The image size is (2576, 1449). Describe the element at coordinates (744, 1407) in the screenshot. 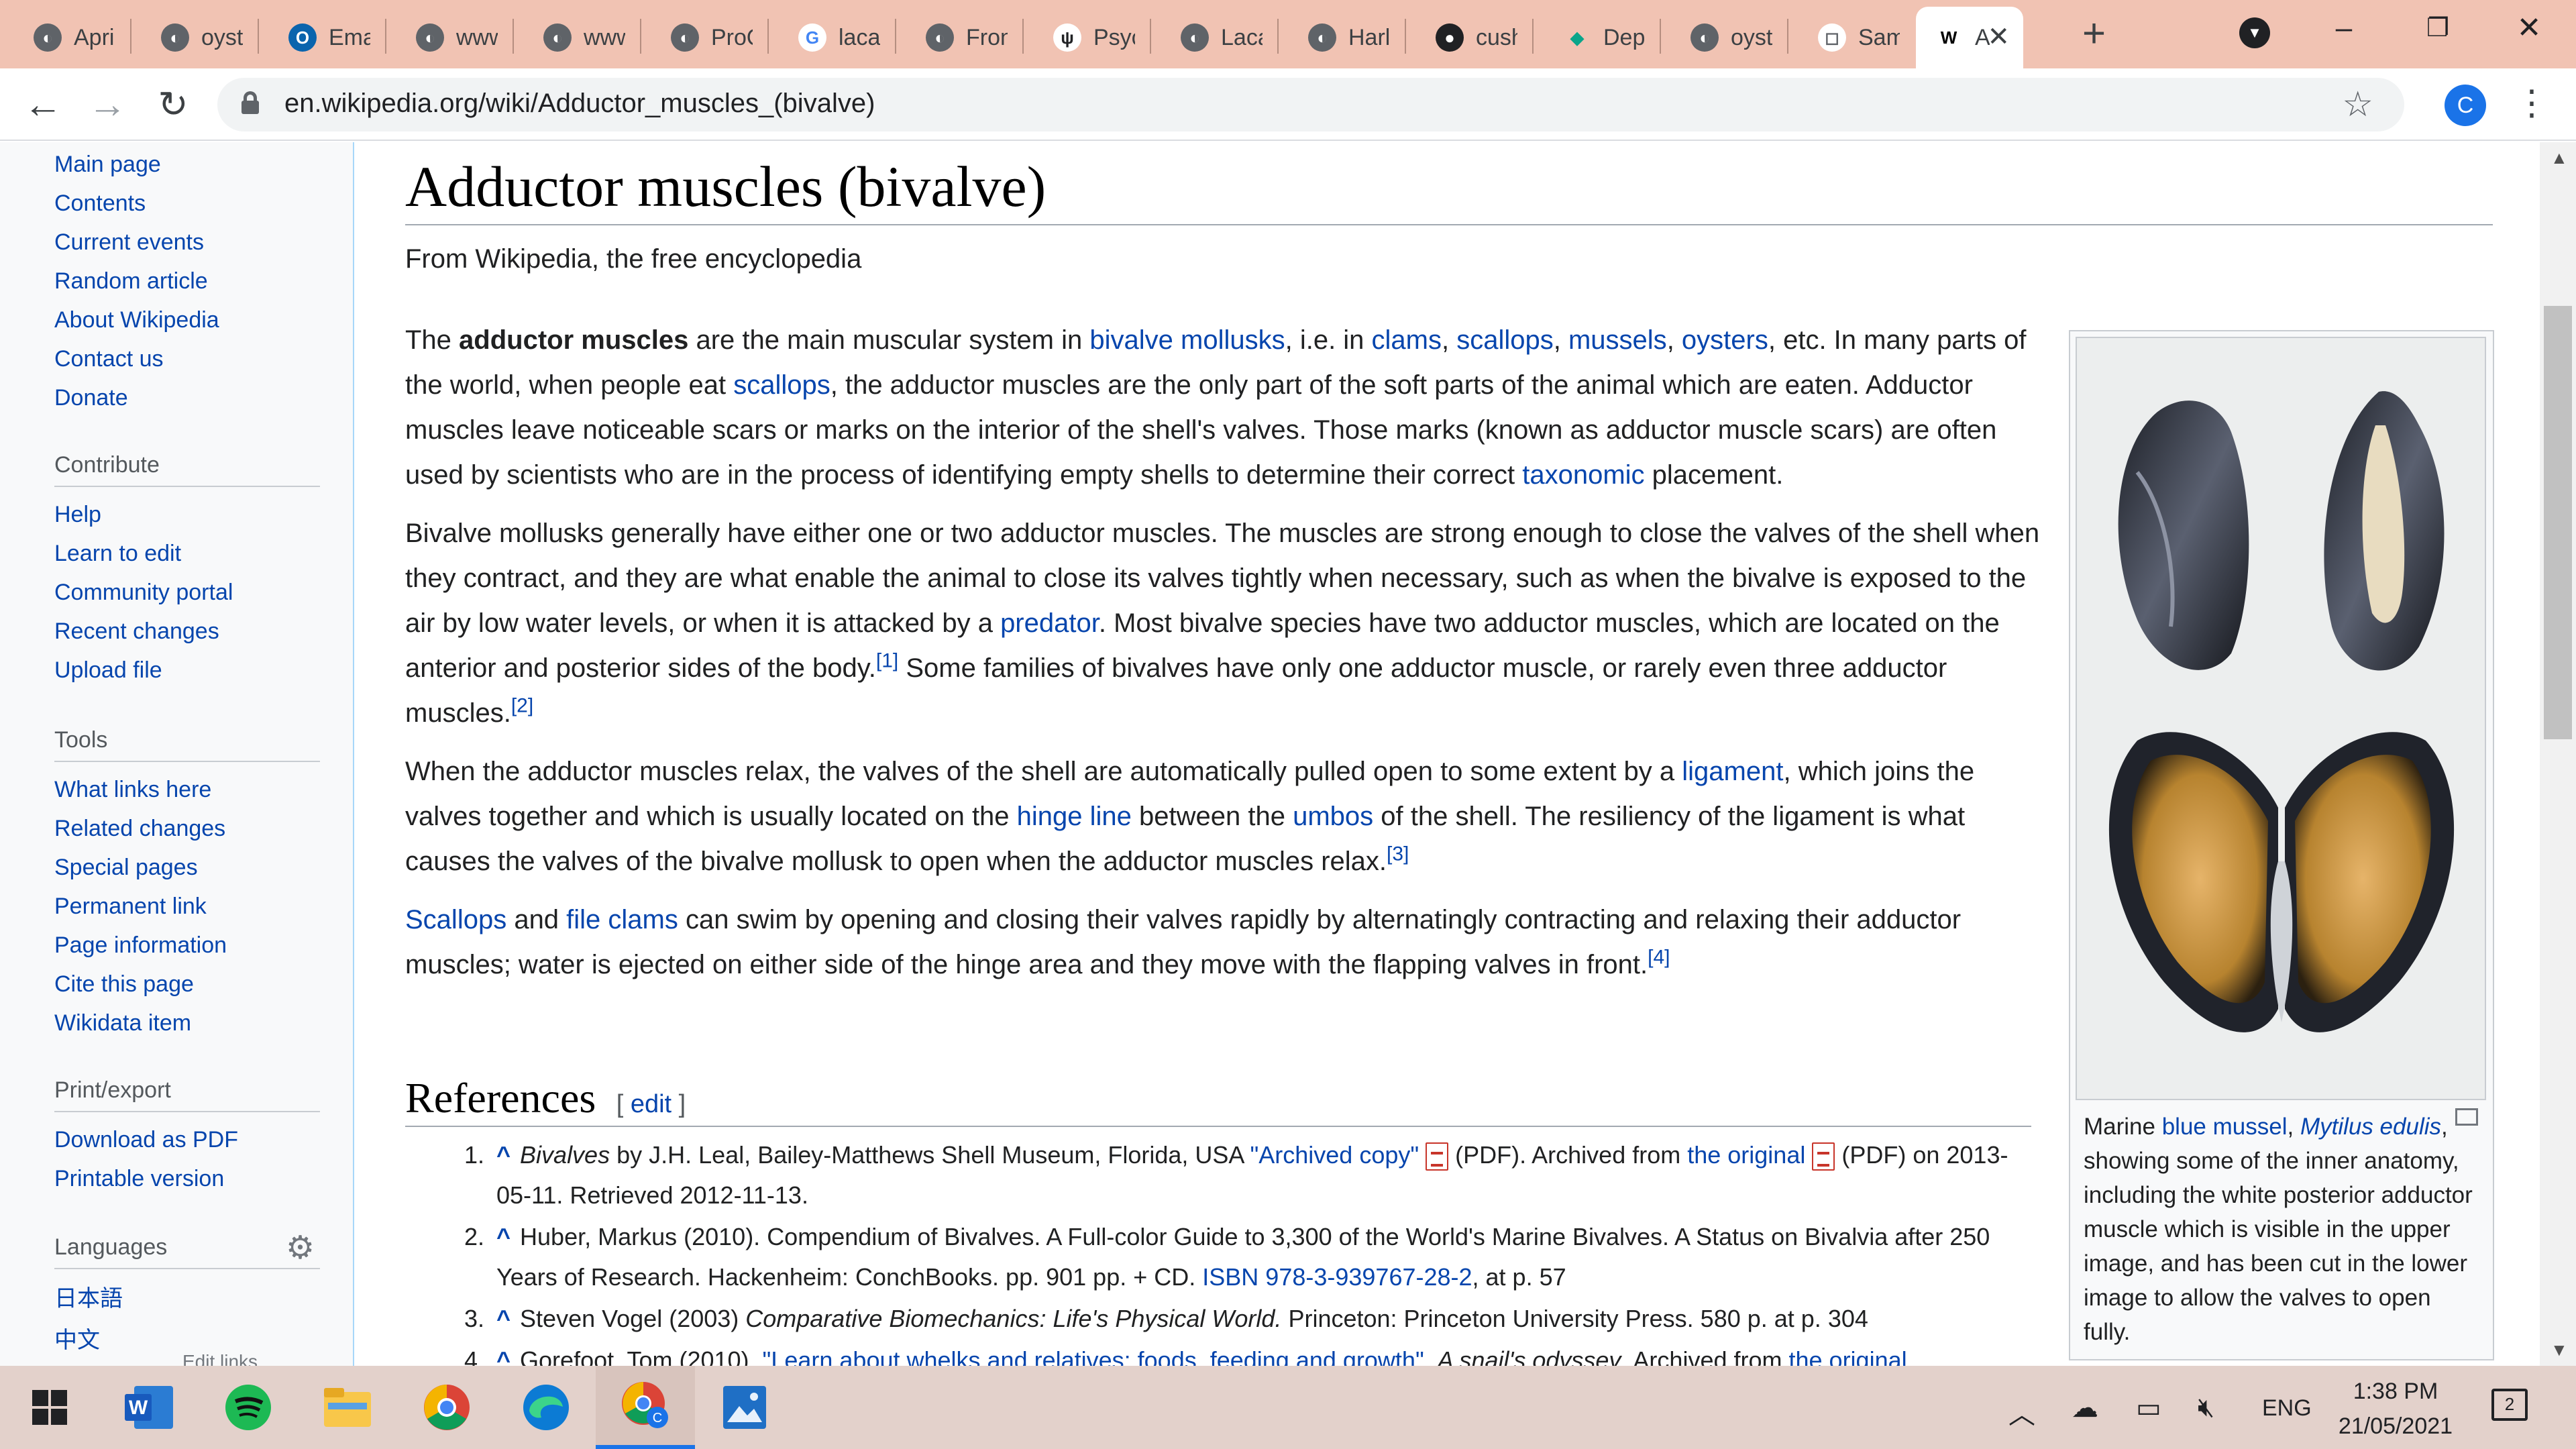

I see `photos-icon` at that location.